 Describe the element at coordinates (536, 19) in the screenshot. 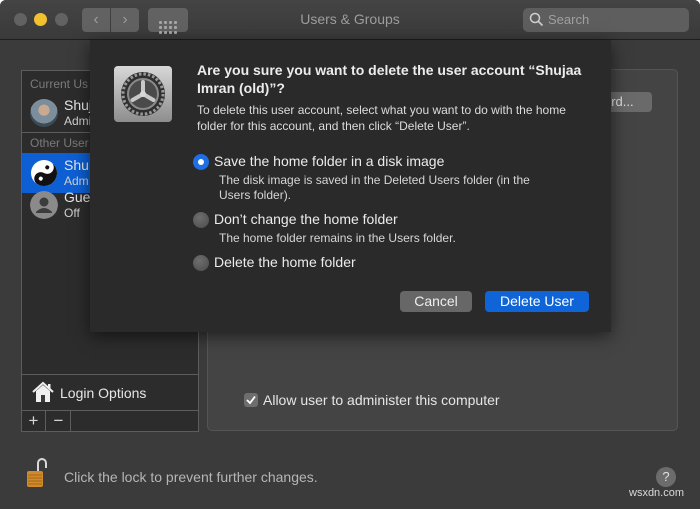

I see `search-icon` at that location.